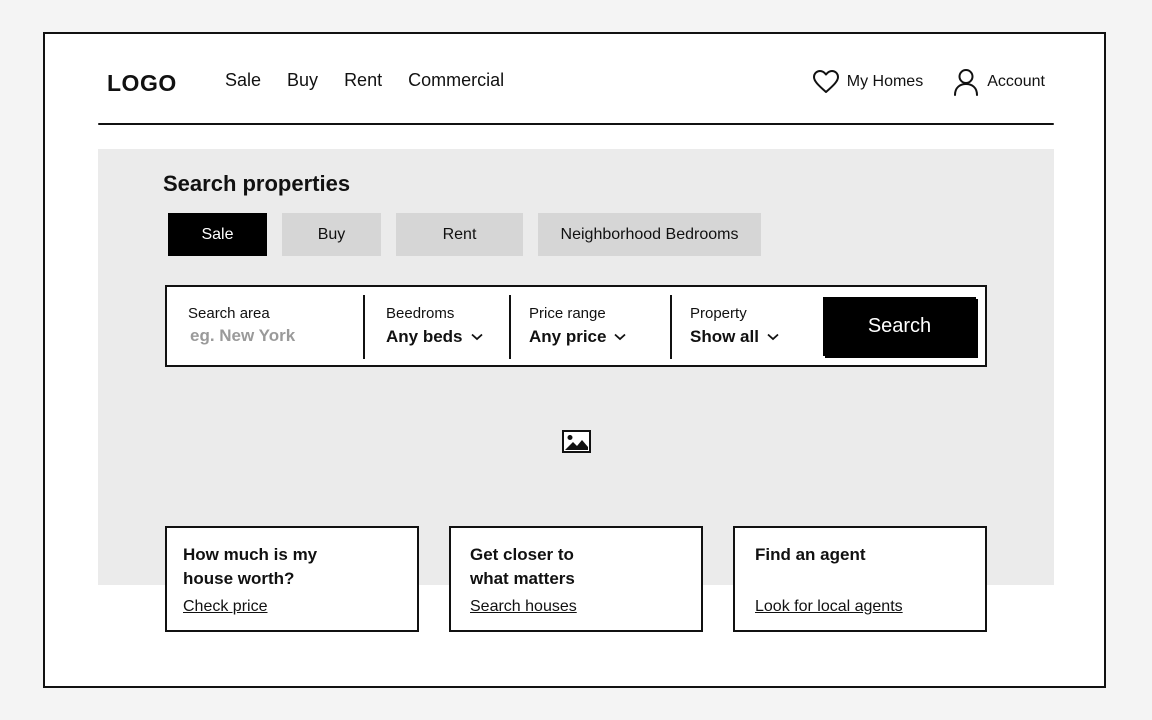 The width and height of the screenshot is (1152, 720). I want to click on my-homes-link: My Homes, so click(868, 82).